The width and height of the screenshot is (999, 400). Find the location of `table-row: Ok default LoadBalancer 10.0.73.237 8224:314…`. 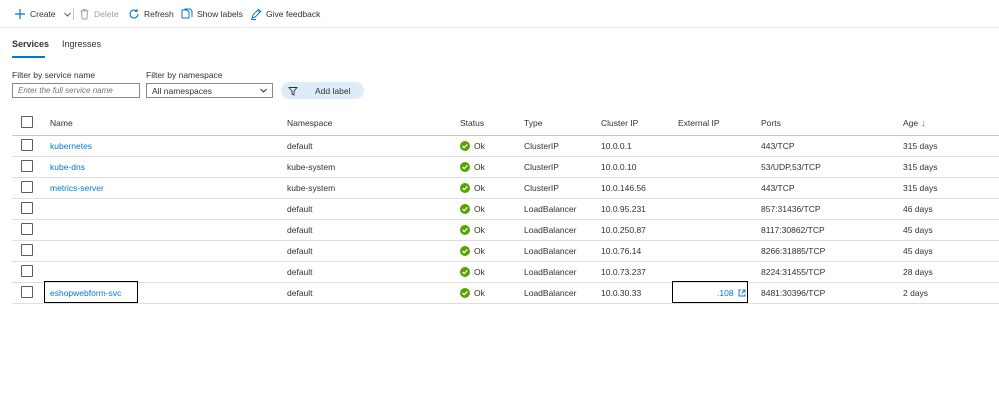

table-row: Ok default LoadBalancer 10.0.73.237 8224:314… is located at coordinates (505, 272).